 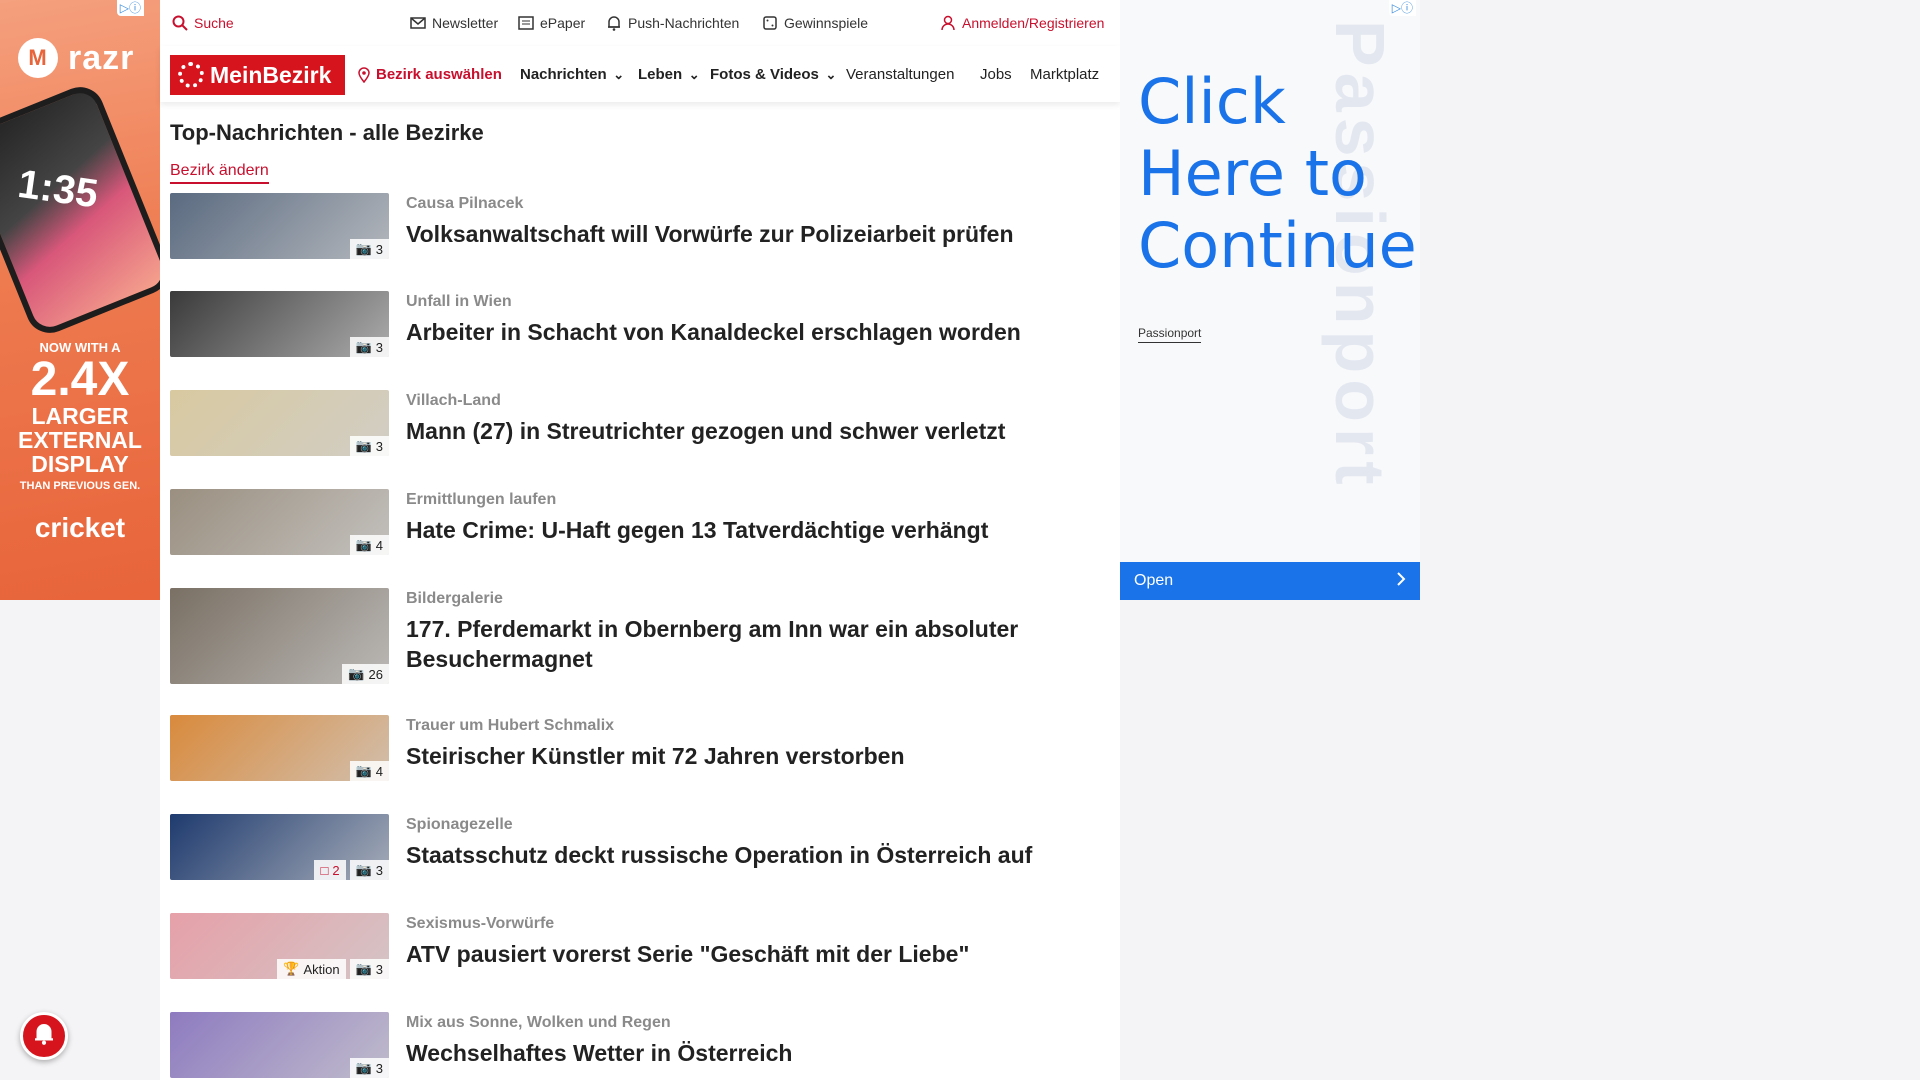 I want to click on thumbnail-badges: 📷 26, so click(x=365, y=674).